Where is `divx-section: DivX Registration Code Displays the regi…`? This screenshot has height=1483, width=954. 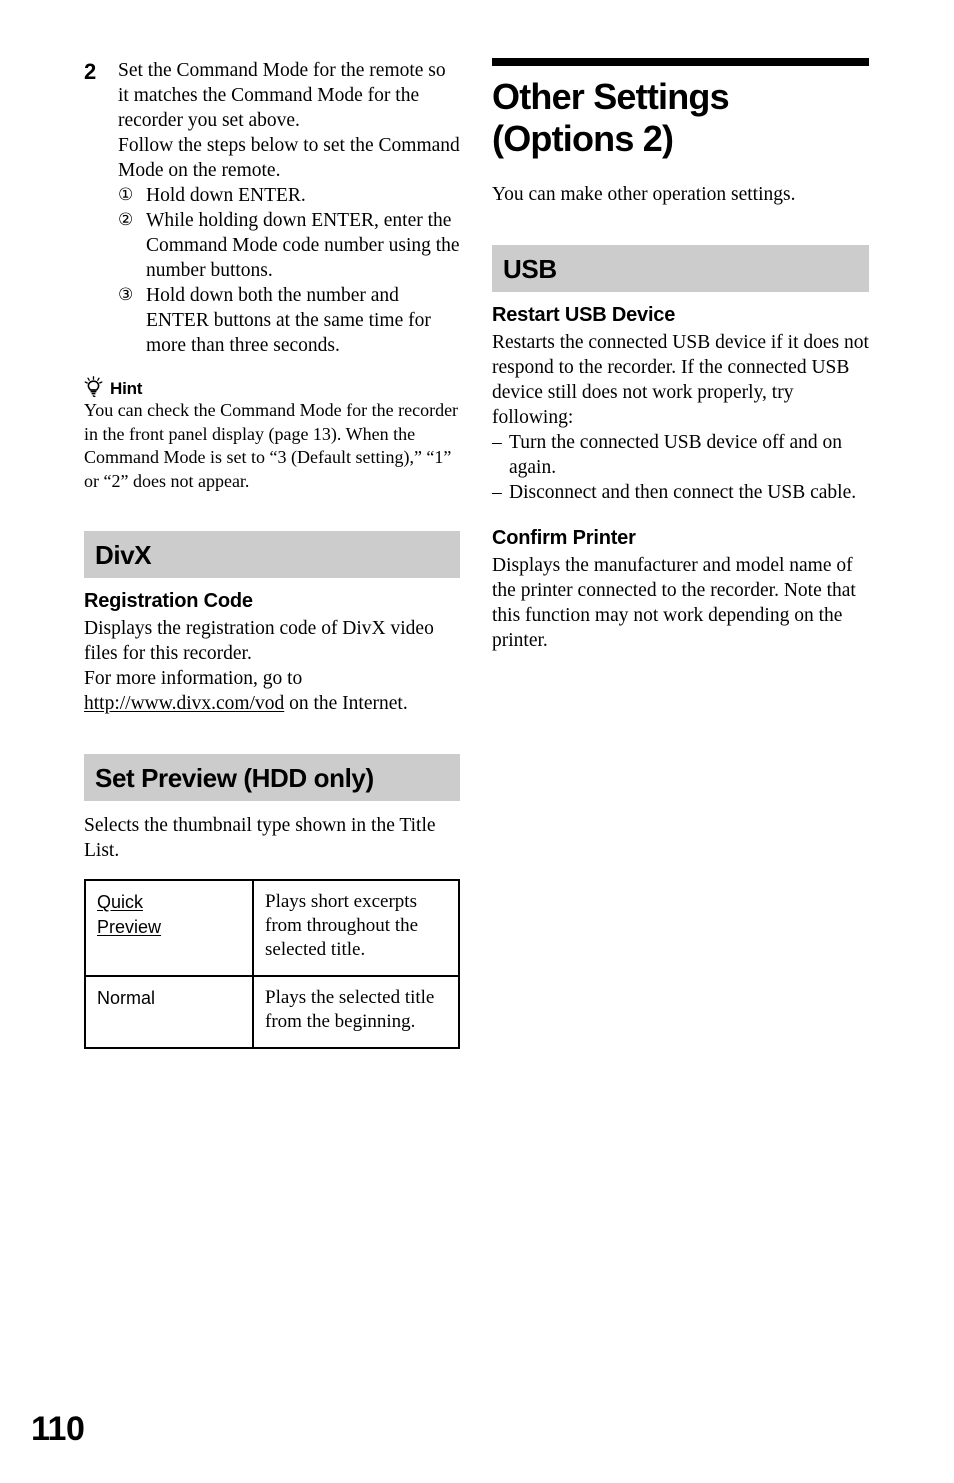 divx-section: DivX Registration Code Displays the regi… is located at coordinates (272, 623).